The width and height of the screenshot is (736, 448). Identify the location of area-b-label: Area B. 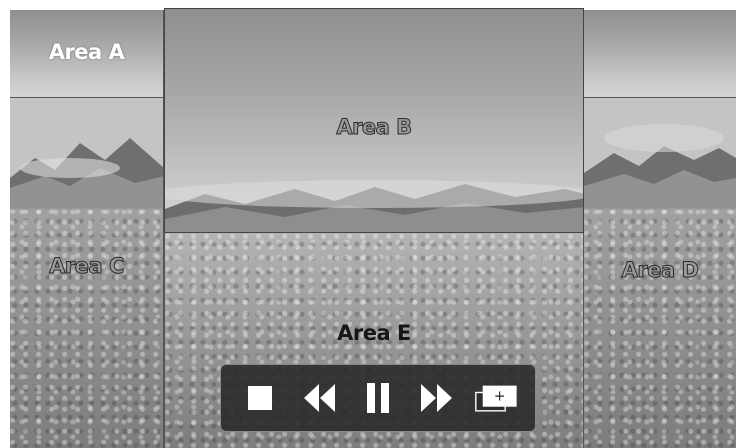
(374, 127).